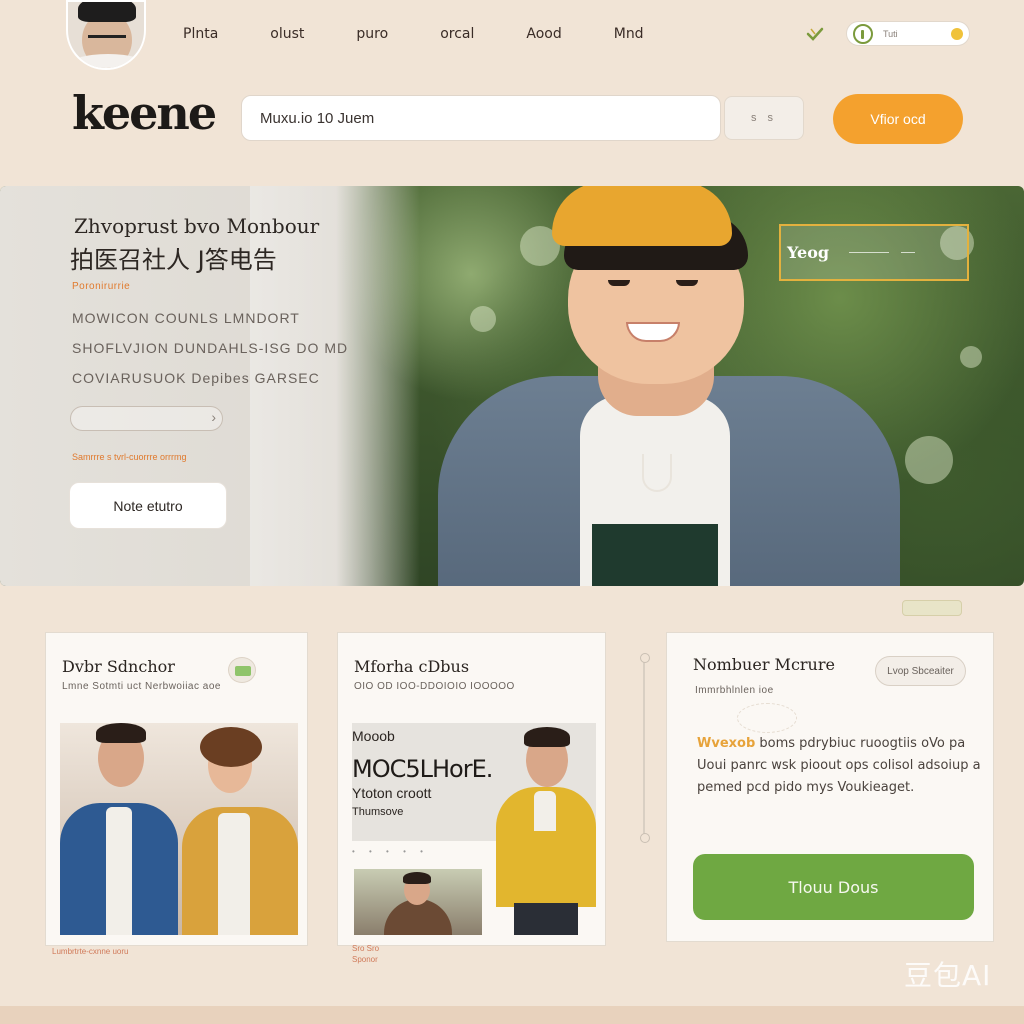 The height and width of the screenshot is (1024, 1024). Describe the element at coordinates (210, 348) in the screenshot. I see `hero-line-2: SHOFLVJION DUNDAHLS-ISG DO MD` at that location.